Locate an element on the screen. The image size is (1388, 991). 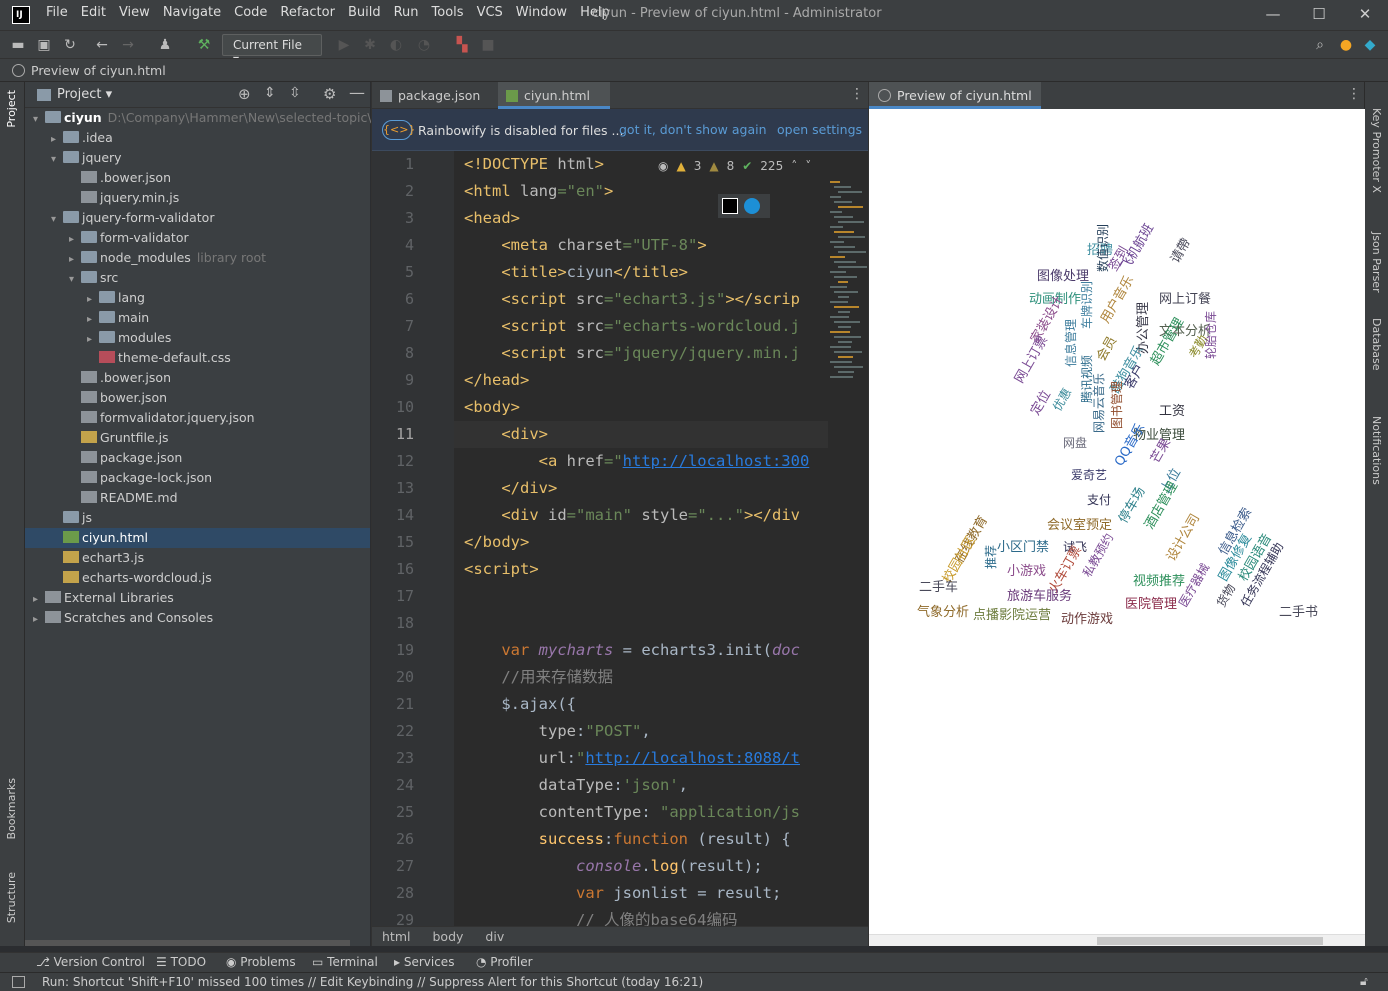
notifications-tool-button: Notifications is located at coordinates (1376, 450).